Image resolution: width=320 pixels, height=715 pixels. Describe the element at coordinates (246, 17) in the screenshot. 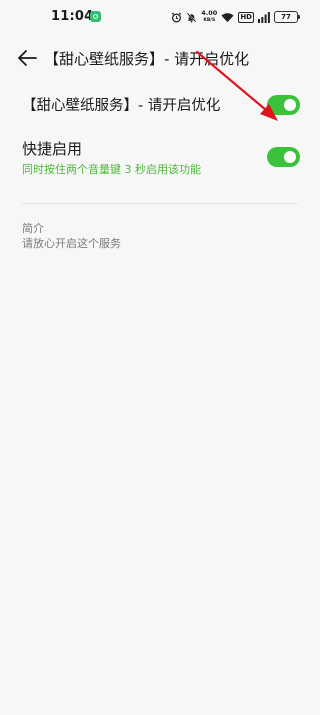

I see `hd-badge: HD` at that location.